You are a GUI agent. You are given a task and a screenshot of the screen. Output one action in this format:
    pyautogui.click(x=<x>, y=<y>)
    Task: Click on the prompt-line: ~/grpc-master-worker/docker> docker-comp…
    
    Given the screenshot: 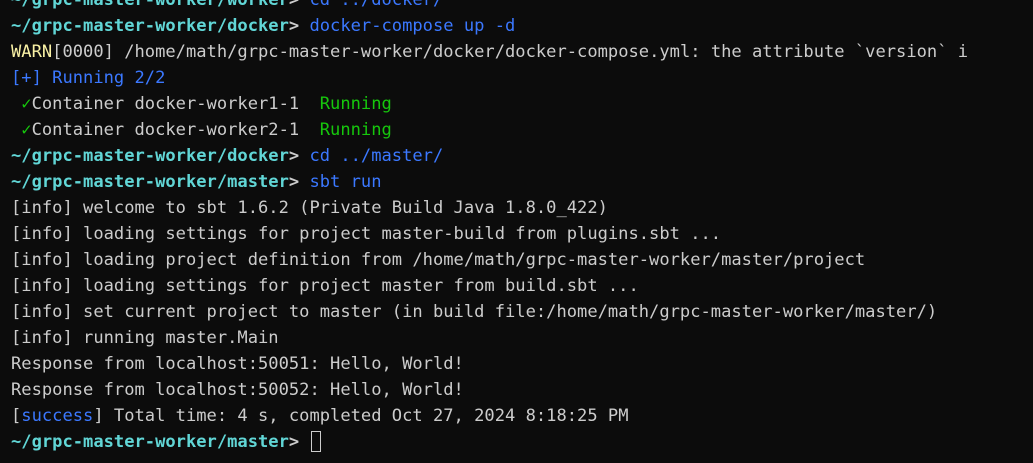 What is the action you would take?
    pyautogui.click(x=522, y=26)
    